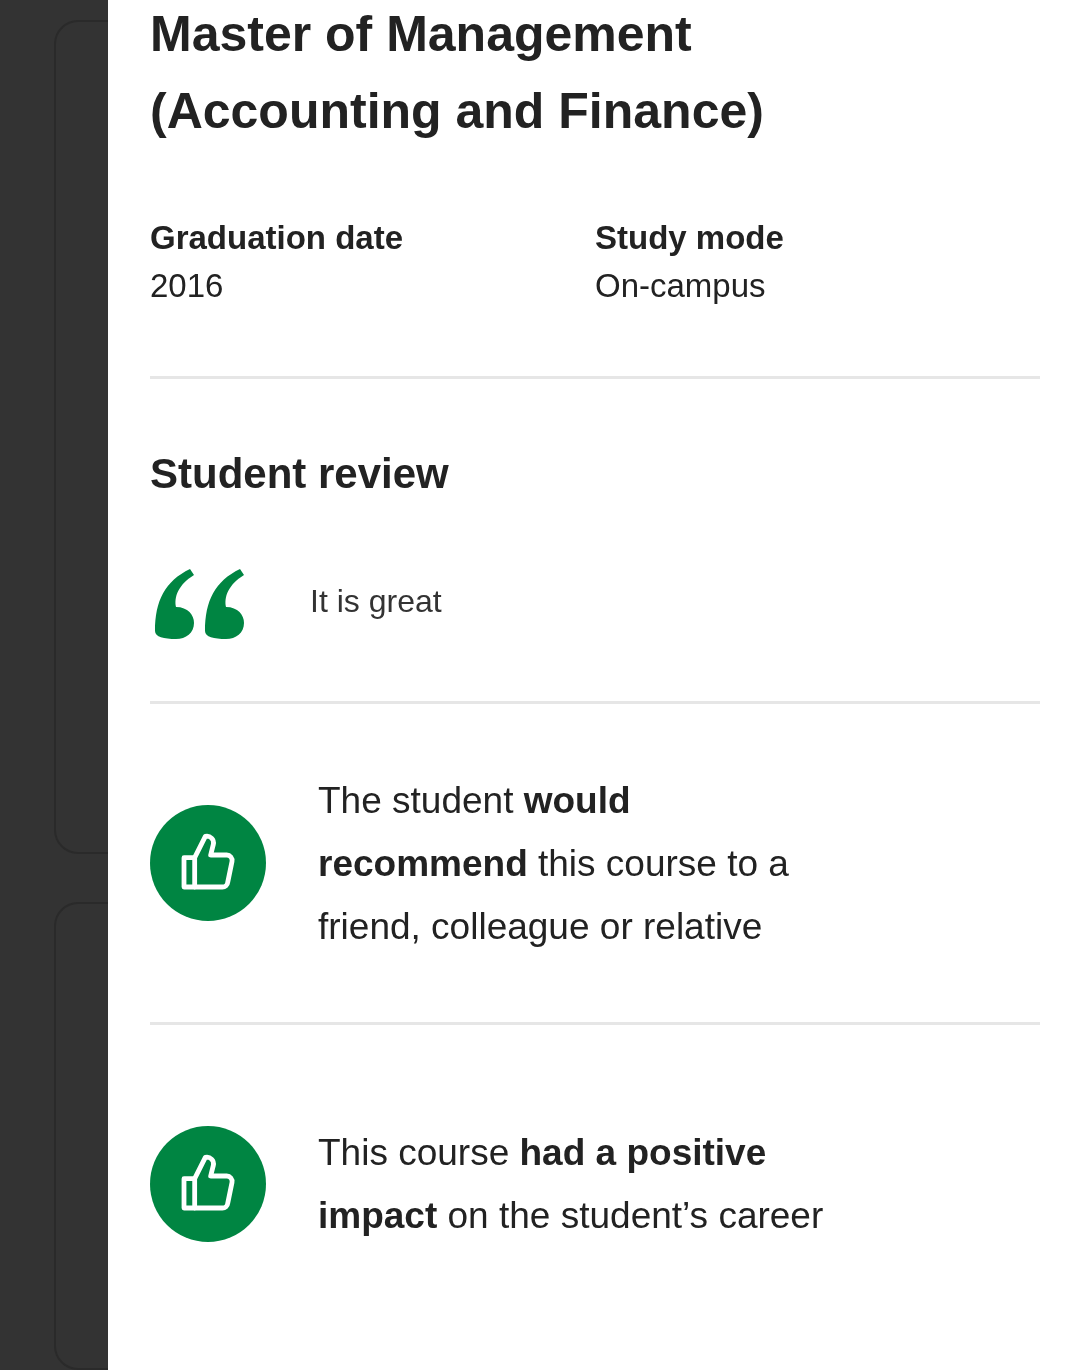 The height and width of the screenshot is (1370, 1080). Describe the element at coordinates (457, 73) in the screenshot. I see `course-title: Master of Management (Accounting and Finance)` at that location.